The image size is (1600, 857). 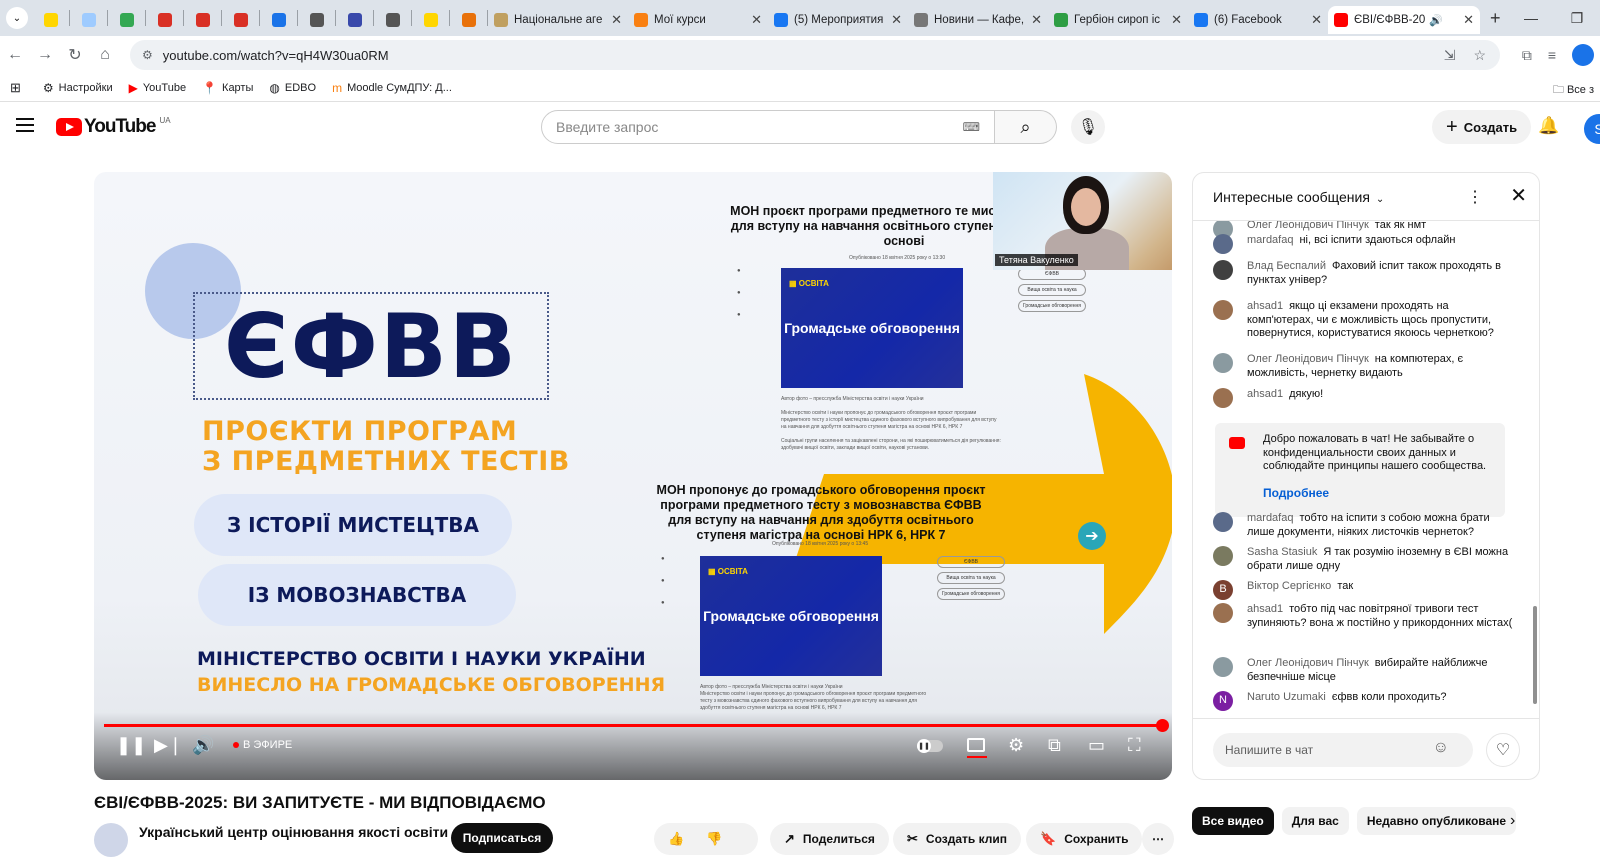 What do you see at coordinates (15, 55) in the screenshot?
I see `back-icon: ←` at bounding box center [15, 55].